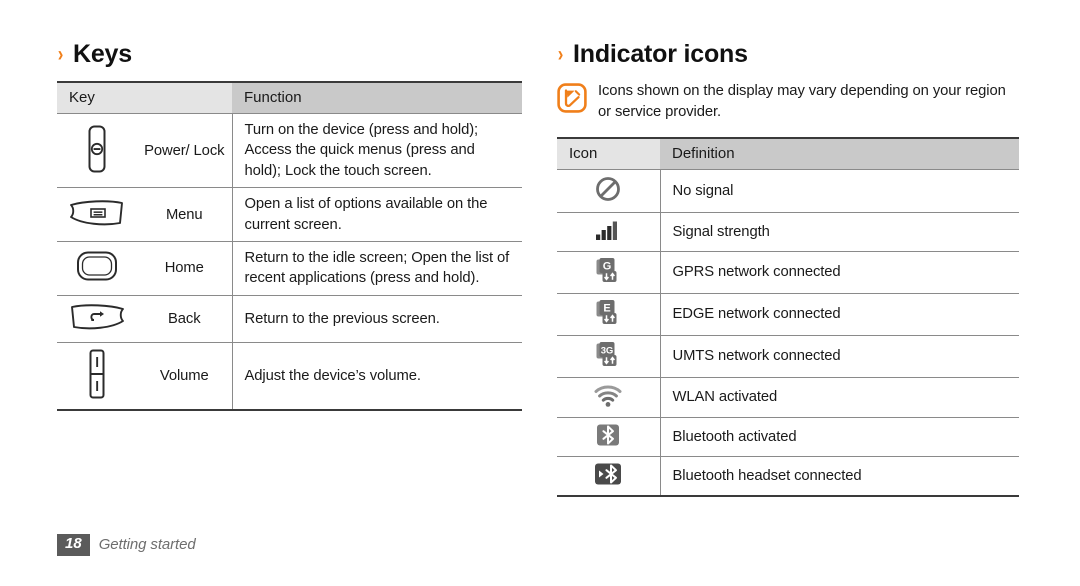 Image resolution: width=1080 pixels, height=586 pixels. I want to click on volume-key-icon, so click(97, 374).